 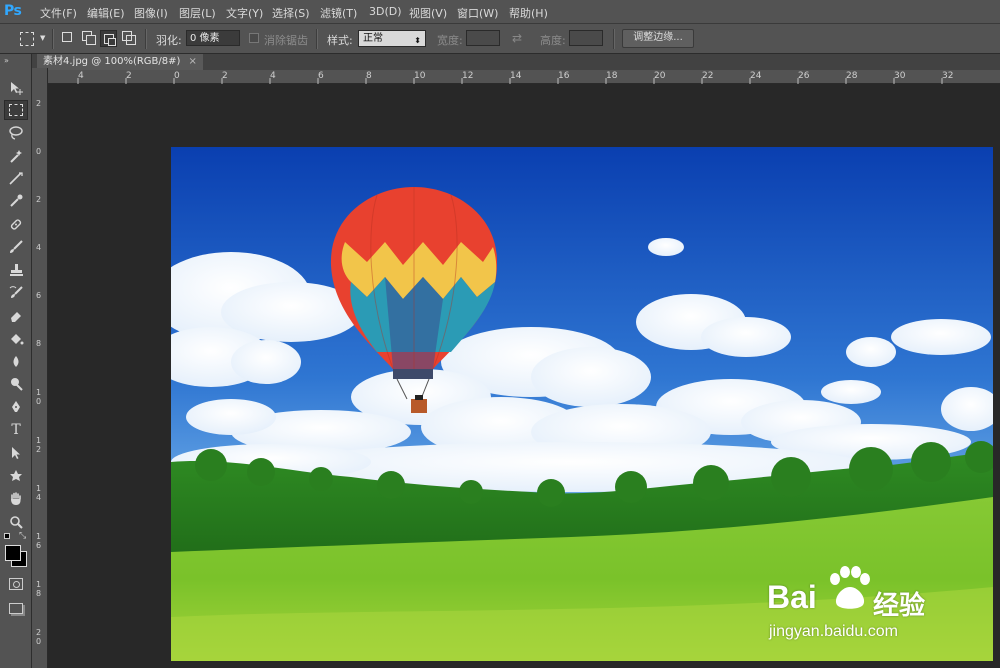 What do you see at coordinates (16, 430) in the screenshot?
I see `type-tool-icon: T` at bounding box center [16, 430].